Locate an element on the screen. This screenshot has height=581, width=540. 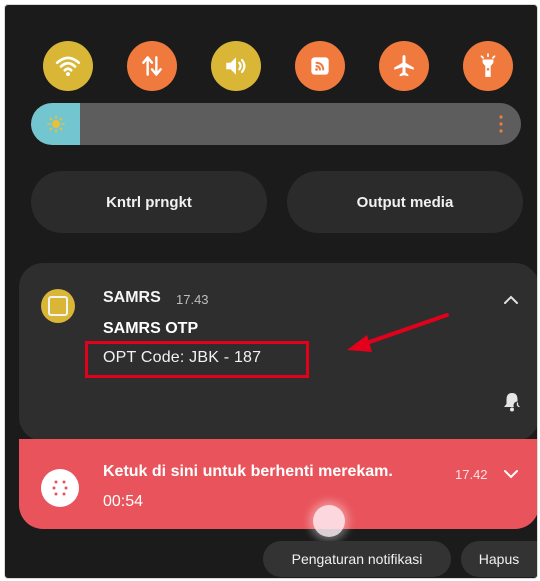
notification-title: SAMRS OTP is located at coordinates (151, 328).